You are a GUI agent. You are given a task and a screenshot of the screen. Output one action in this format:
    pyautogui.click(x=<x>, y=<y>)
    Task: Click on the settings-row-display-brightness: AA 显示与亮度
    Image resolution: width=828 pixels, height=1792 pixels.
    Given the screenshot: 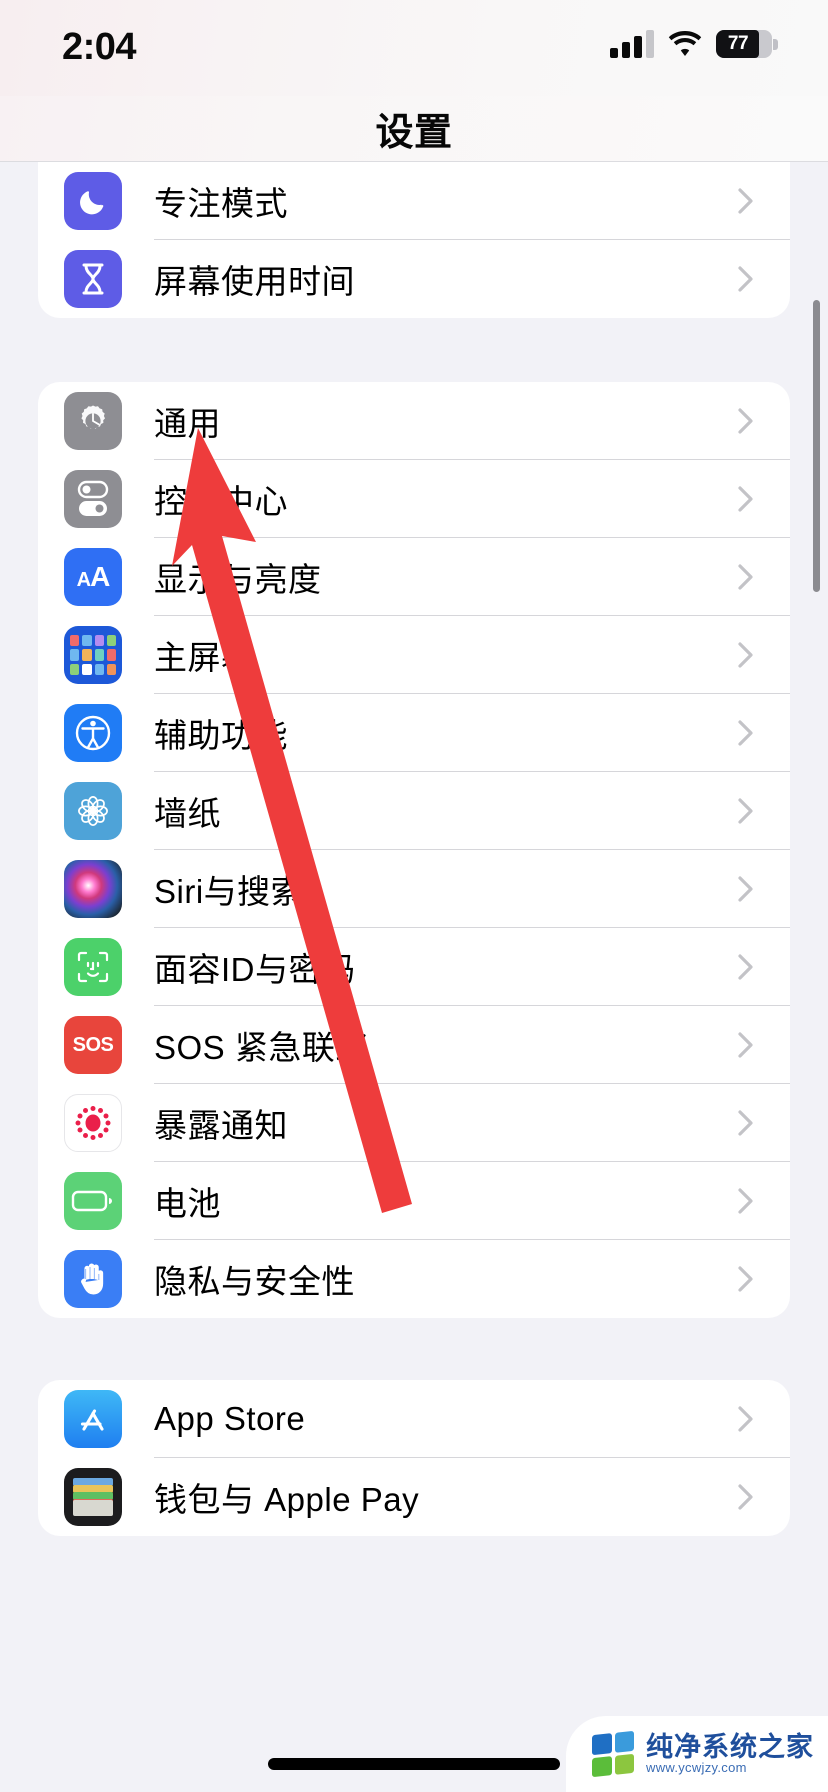 What is the action you would take?
    pyautogui.click(x=414, y=577)
    